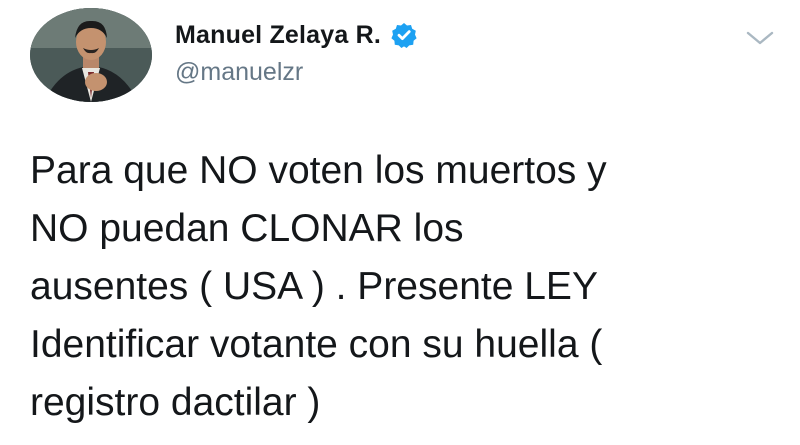 The image size is (800, 445). I want to click on tweet-text-line: NO puedan CLONAR los, so click(247, 228).